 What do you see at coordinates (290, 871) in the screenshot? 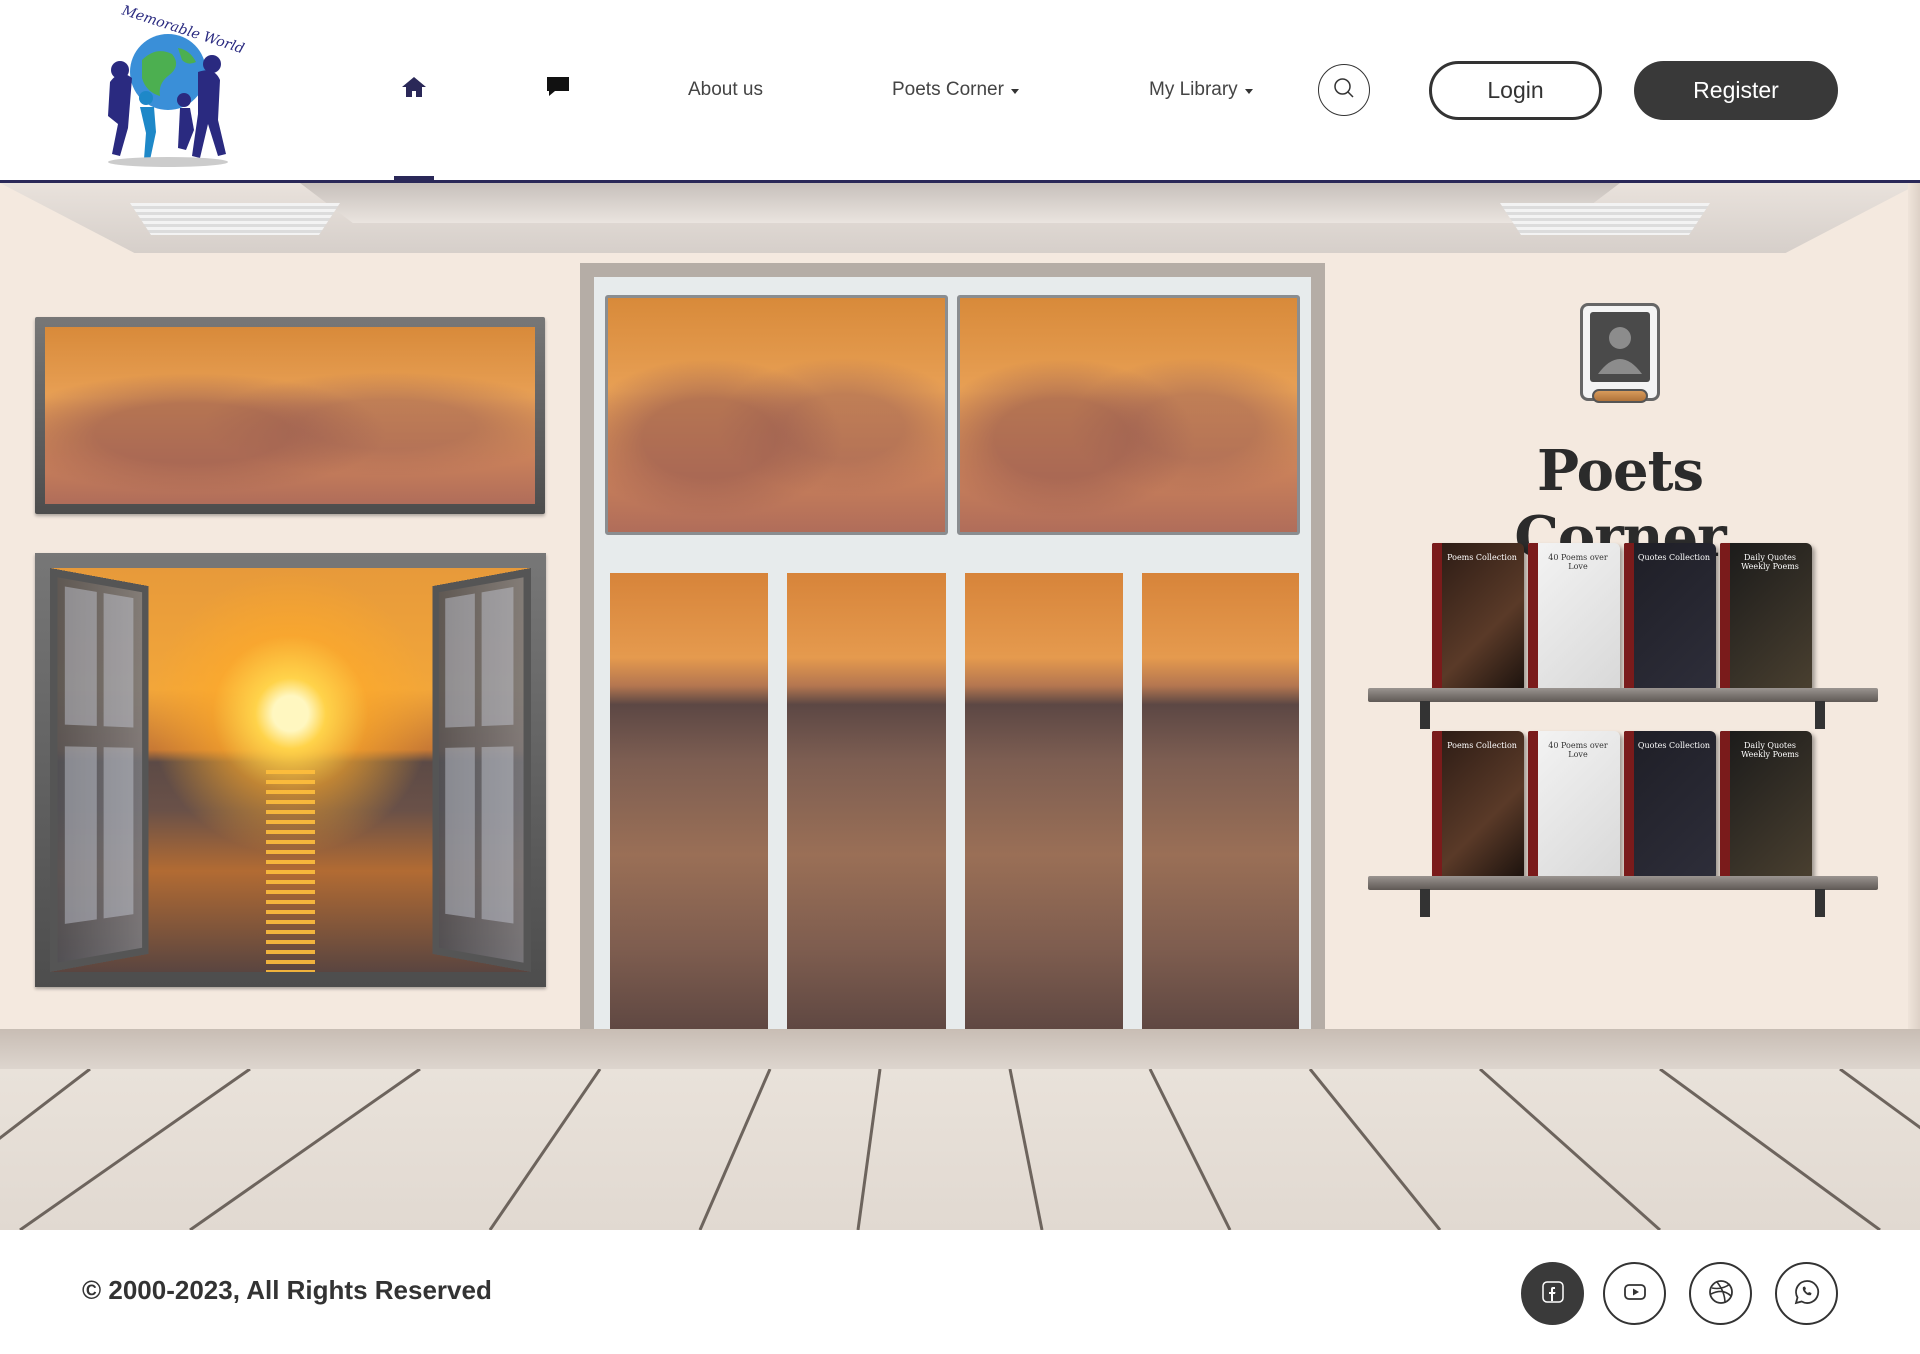
I see `sun-reflection` at bounding box center [290, 871].